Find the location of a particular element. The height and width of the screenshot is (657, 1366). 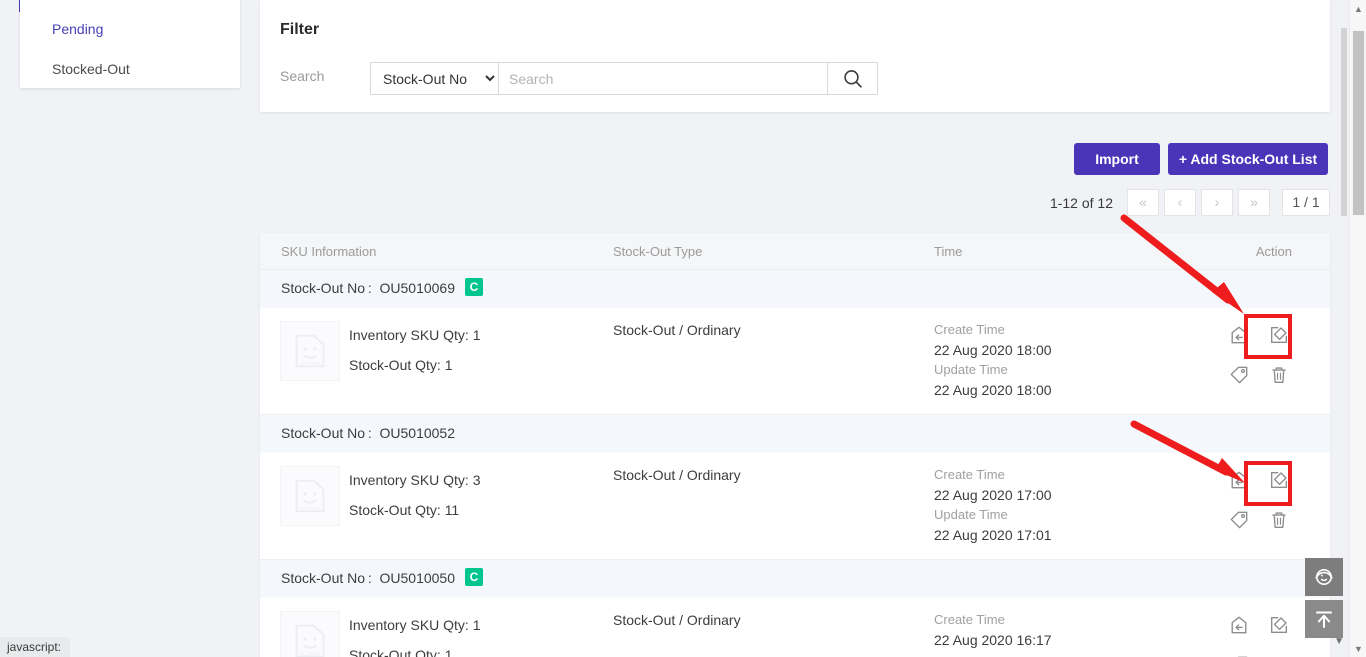

sku-information-cell: Inventory SKU Qty: 3 Stock-Out Qty: 11 is located at coordinates (415, 495).